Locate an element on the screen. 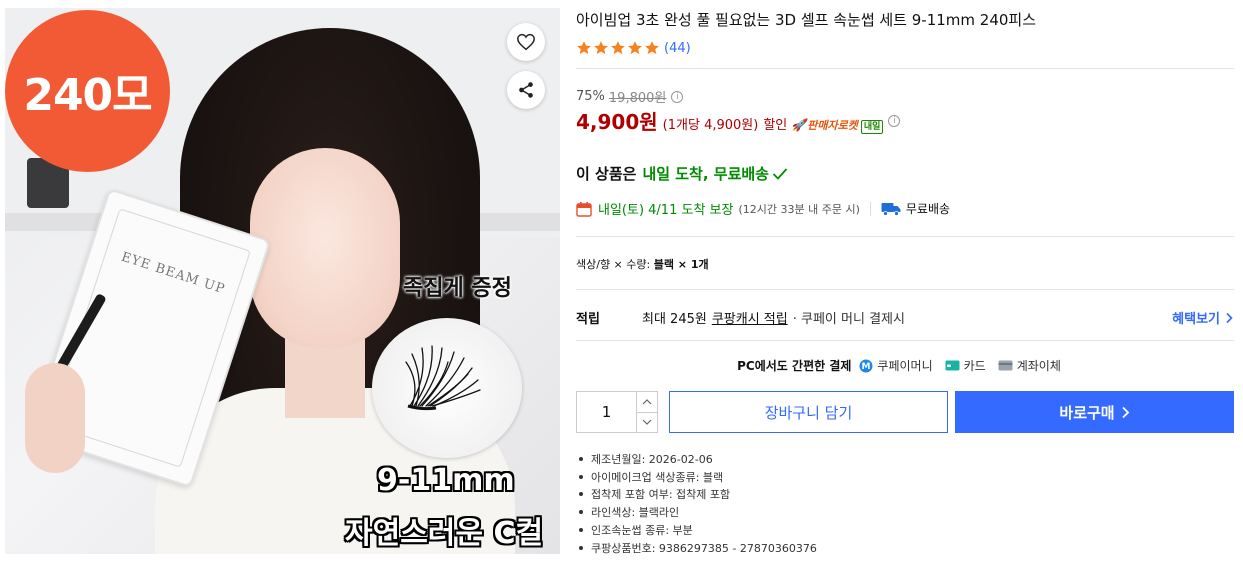  discount-rate: 75% is located at coordinates (590, 96).